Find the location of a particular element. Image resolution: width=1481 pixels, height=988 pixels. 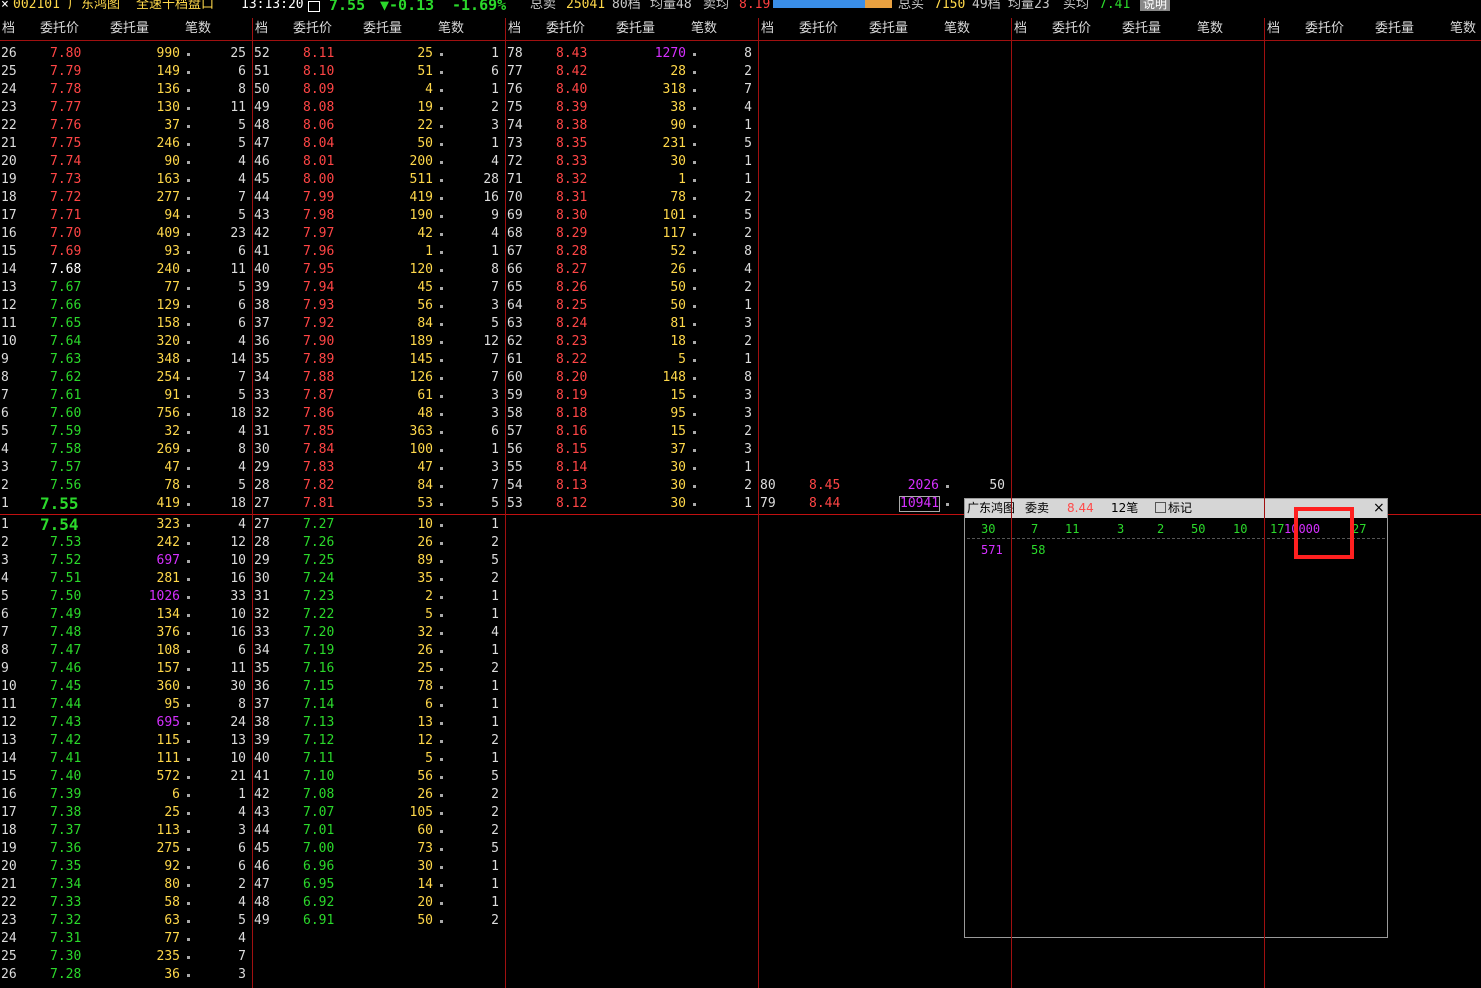

ask-volume: 90 is located at coordinates (646, 126).